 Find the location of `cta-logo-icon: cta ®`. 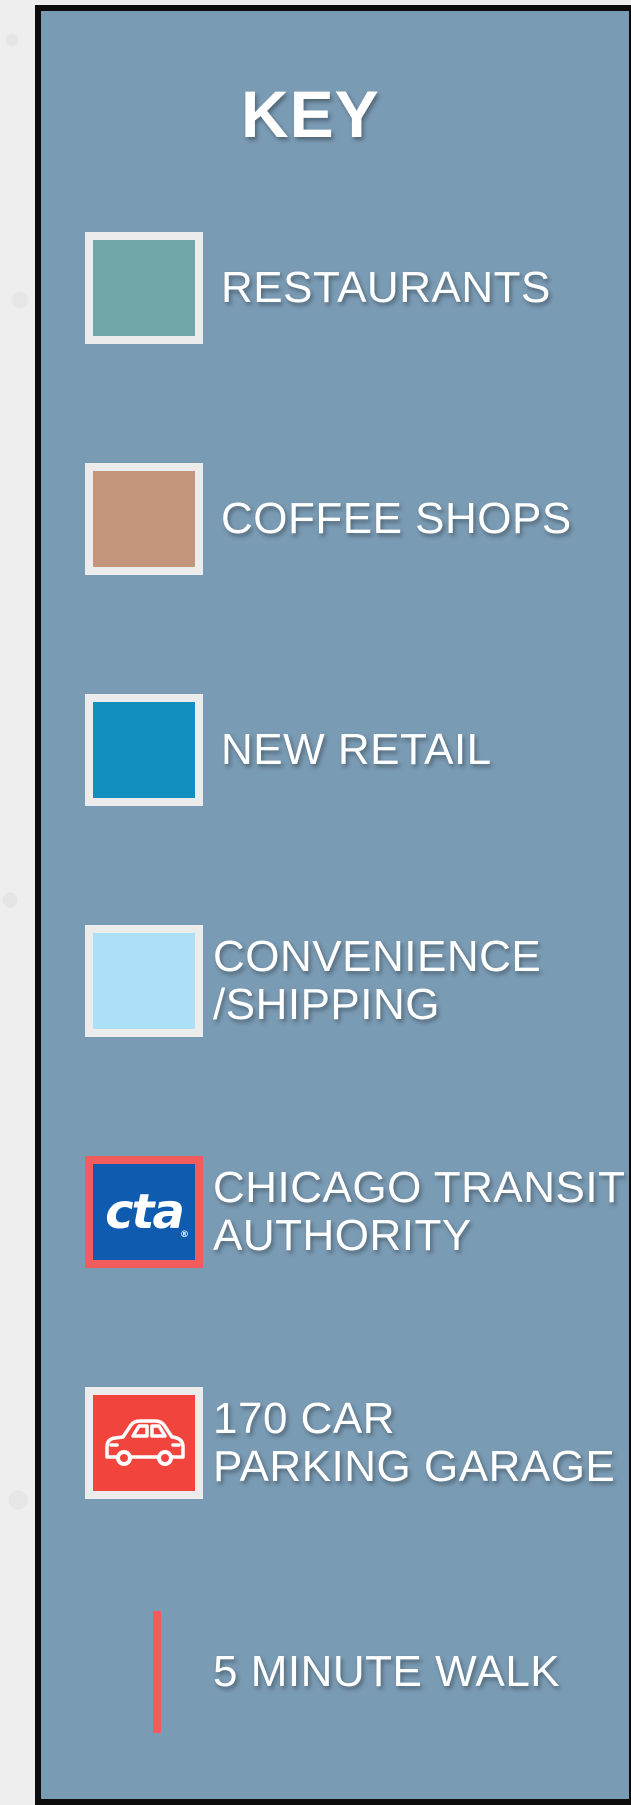

cta-logo-icon: cta ® is located at coordinates (144, 1212).